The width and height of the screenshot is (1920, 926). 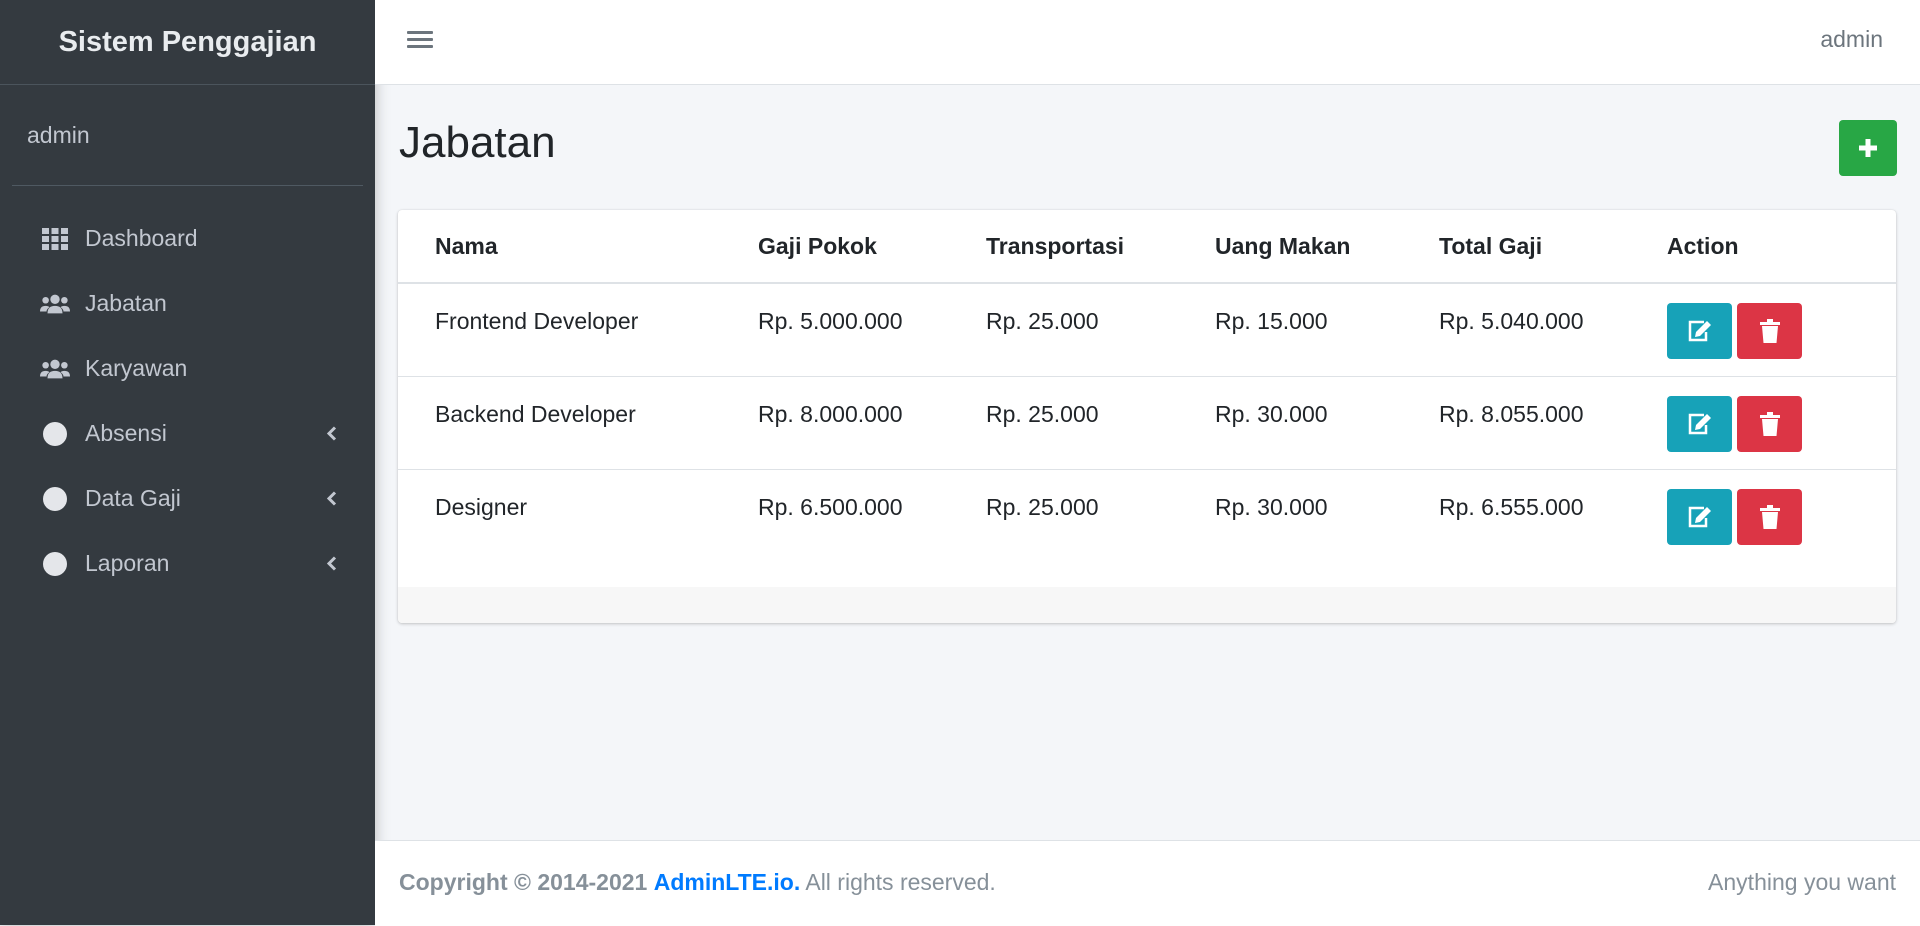 I want to click on plus-icon, so click(x=1868, y=148).